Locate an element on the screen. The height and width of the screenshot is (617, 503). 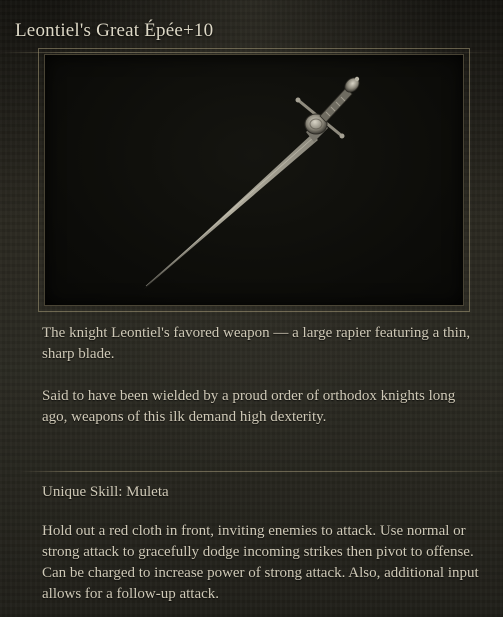
great-epee-weapon-icon is located at coordinates (252, 182).